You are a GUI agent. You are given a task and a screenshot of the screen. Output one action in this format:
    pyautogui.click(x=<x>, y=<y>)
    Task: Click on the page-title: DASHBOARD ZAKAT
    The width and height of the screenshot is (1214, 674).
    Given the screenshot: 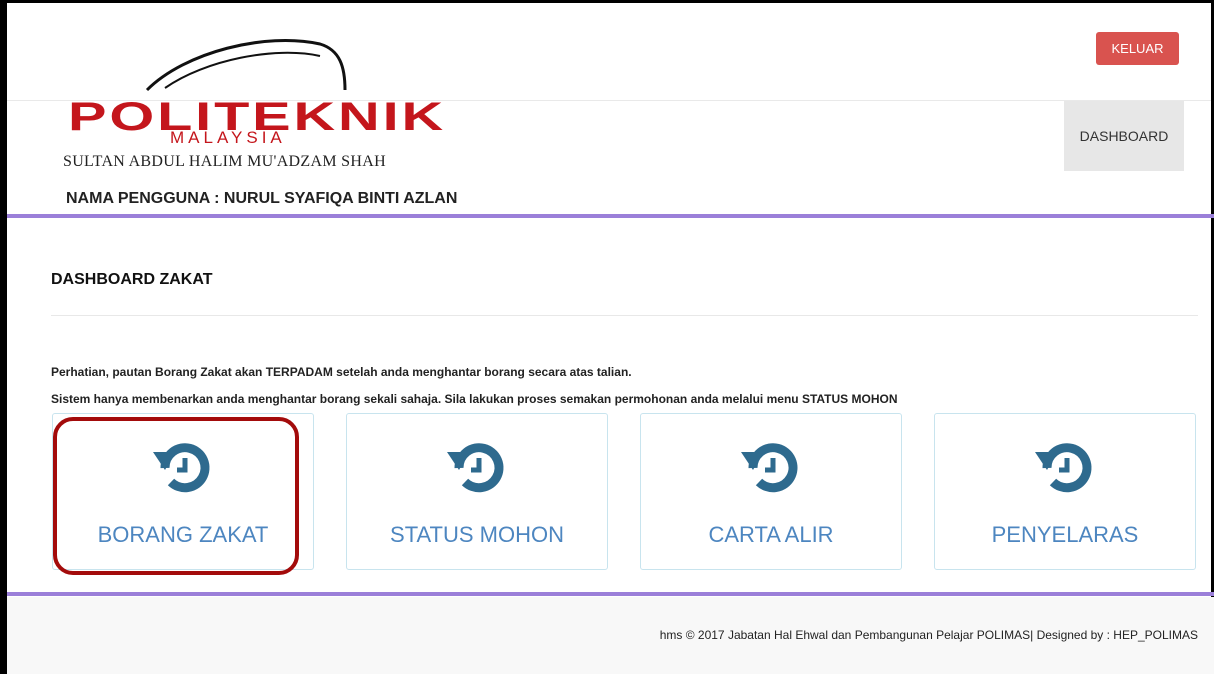 What is the action you would take?
    pyautogui.click(x=132, y=279)
    